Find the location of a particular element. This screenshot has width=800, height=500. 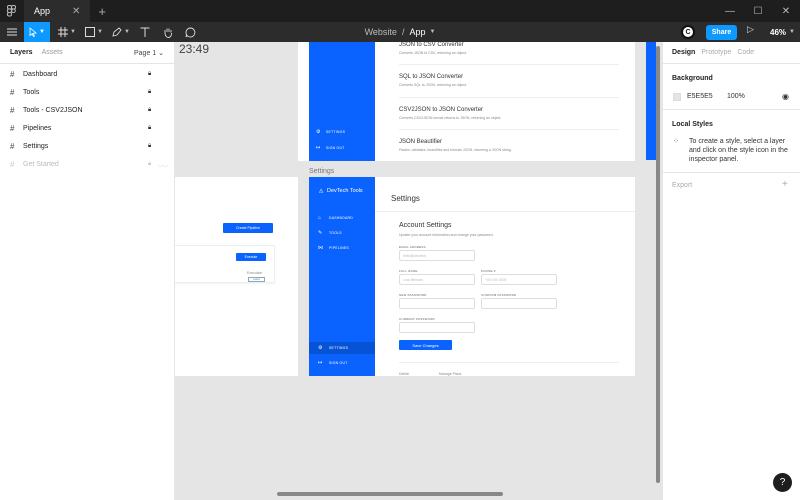

move-tool-button: ▼ is located at coordinates (37, 32).